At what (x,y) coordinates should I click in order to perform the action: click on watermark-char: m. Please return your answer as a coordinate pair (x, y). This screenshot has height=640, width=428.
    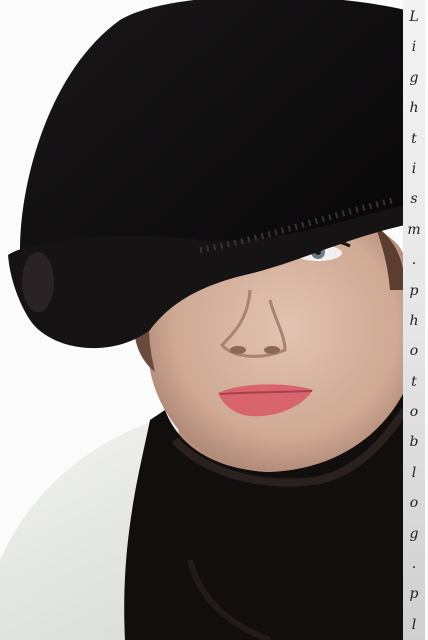
    Looking at the image, I should click on (414, 229).